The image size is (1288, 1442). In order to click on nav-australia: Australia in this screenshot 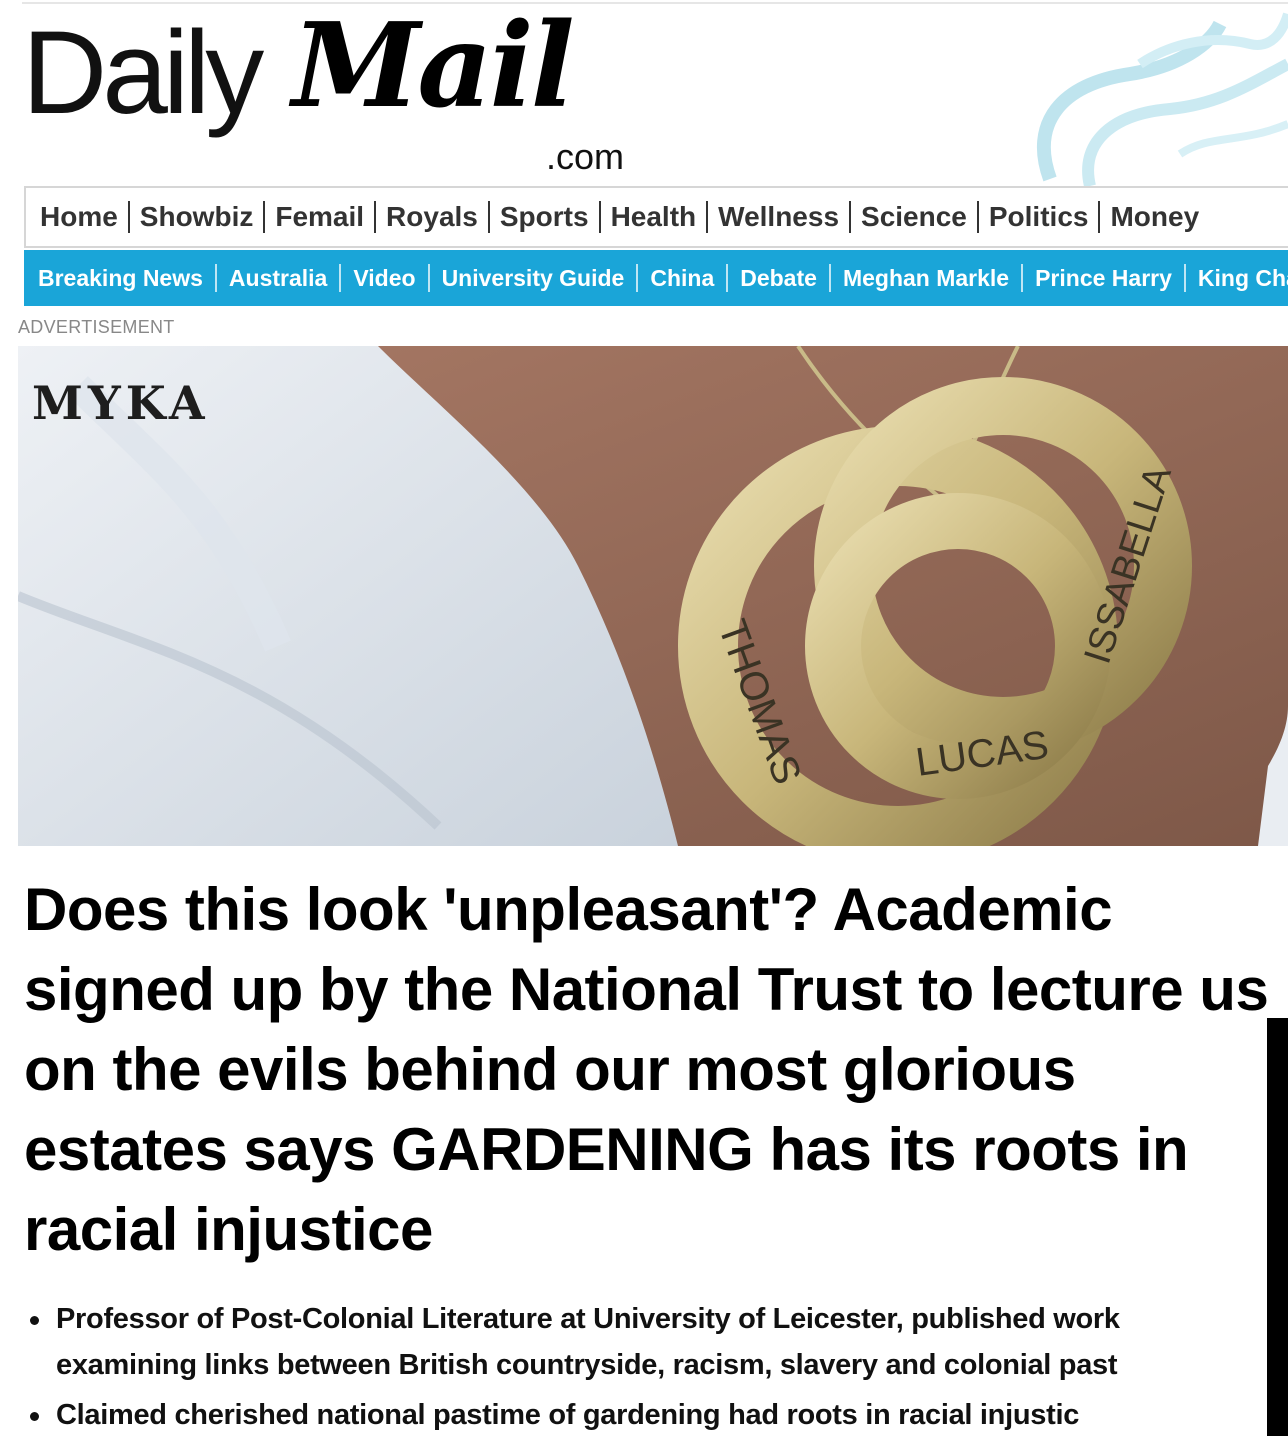, I will do `click(276, 278)`.